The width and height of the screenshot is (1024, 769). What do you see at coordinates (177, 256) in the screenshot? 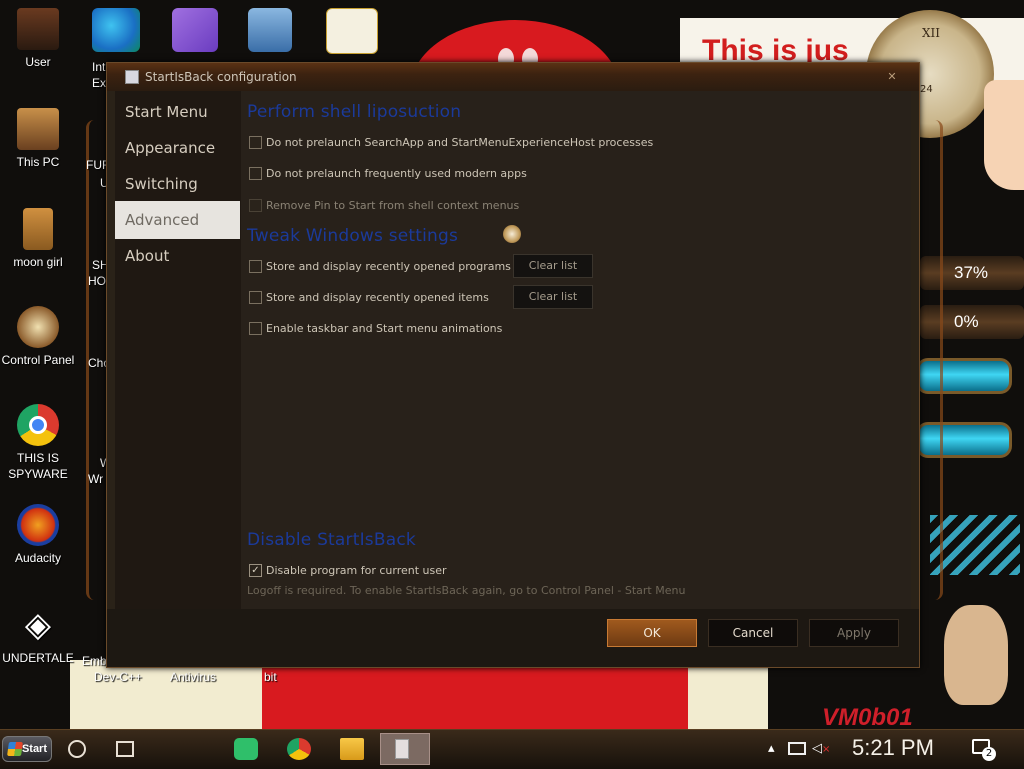
I see `nav-item-about: About` at bounding box center [177, 256].